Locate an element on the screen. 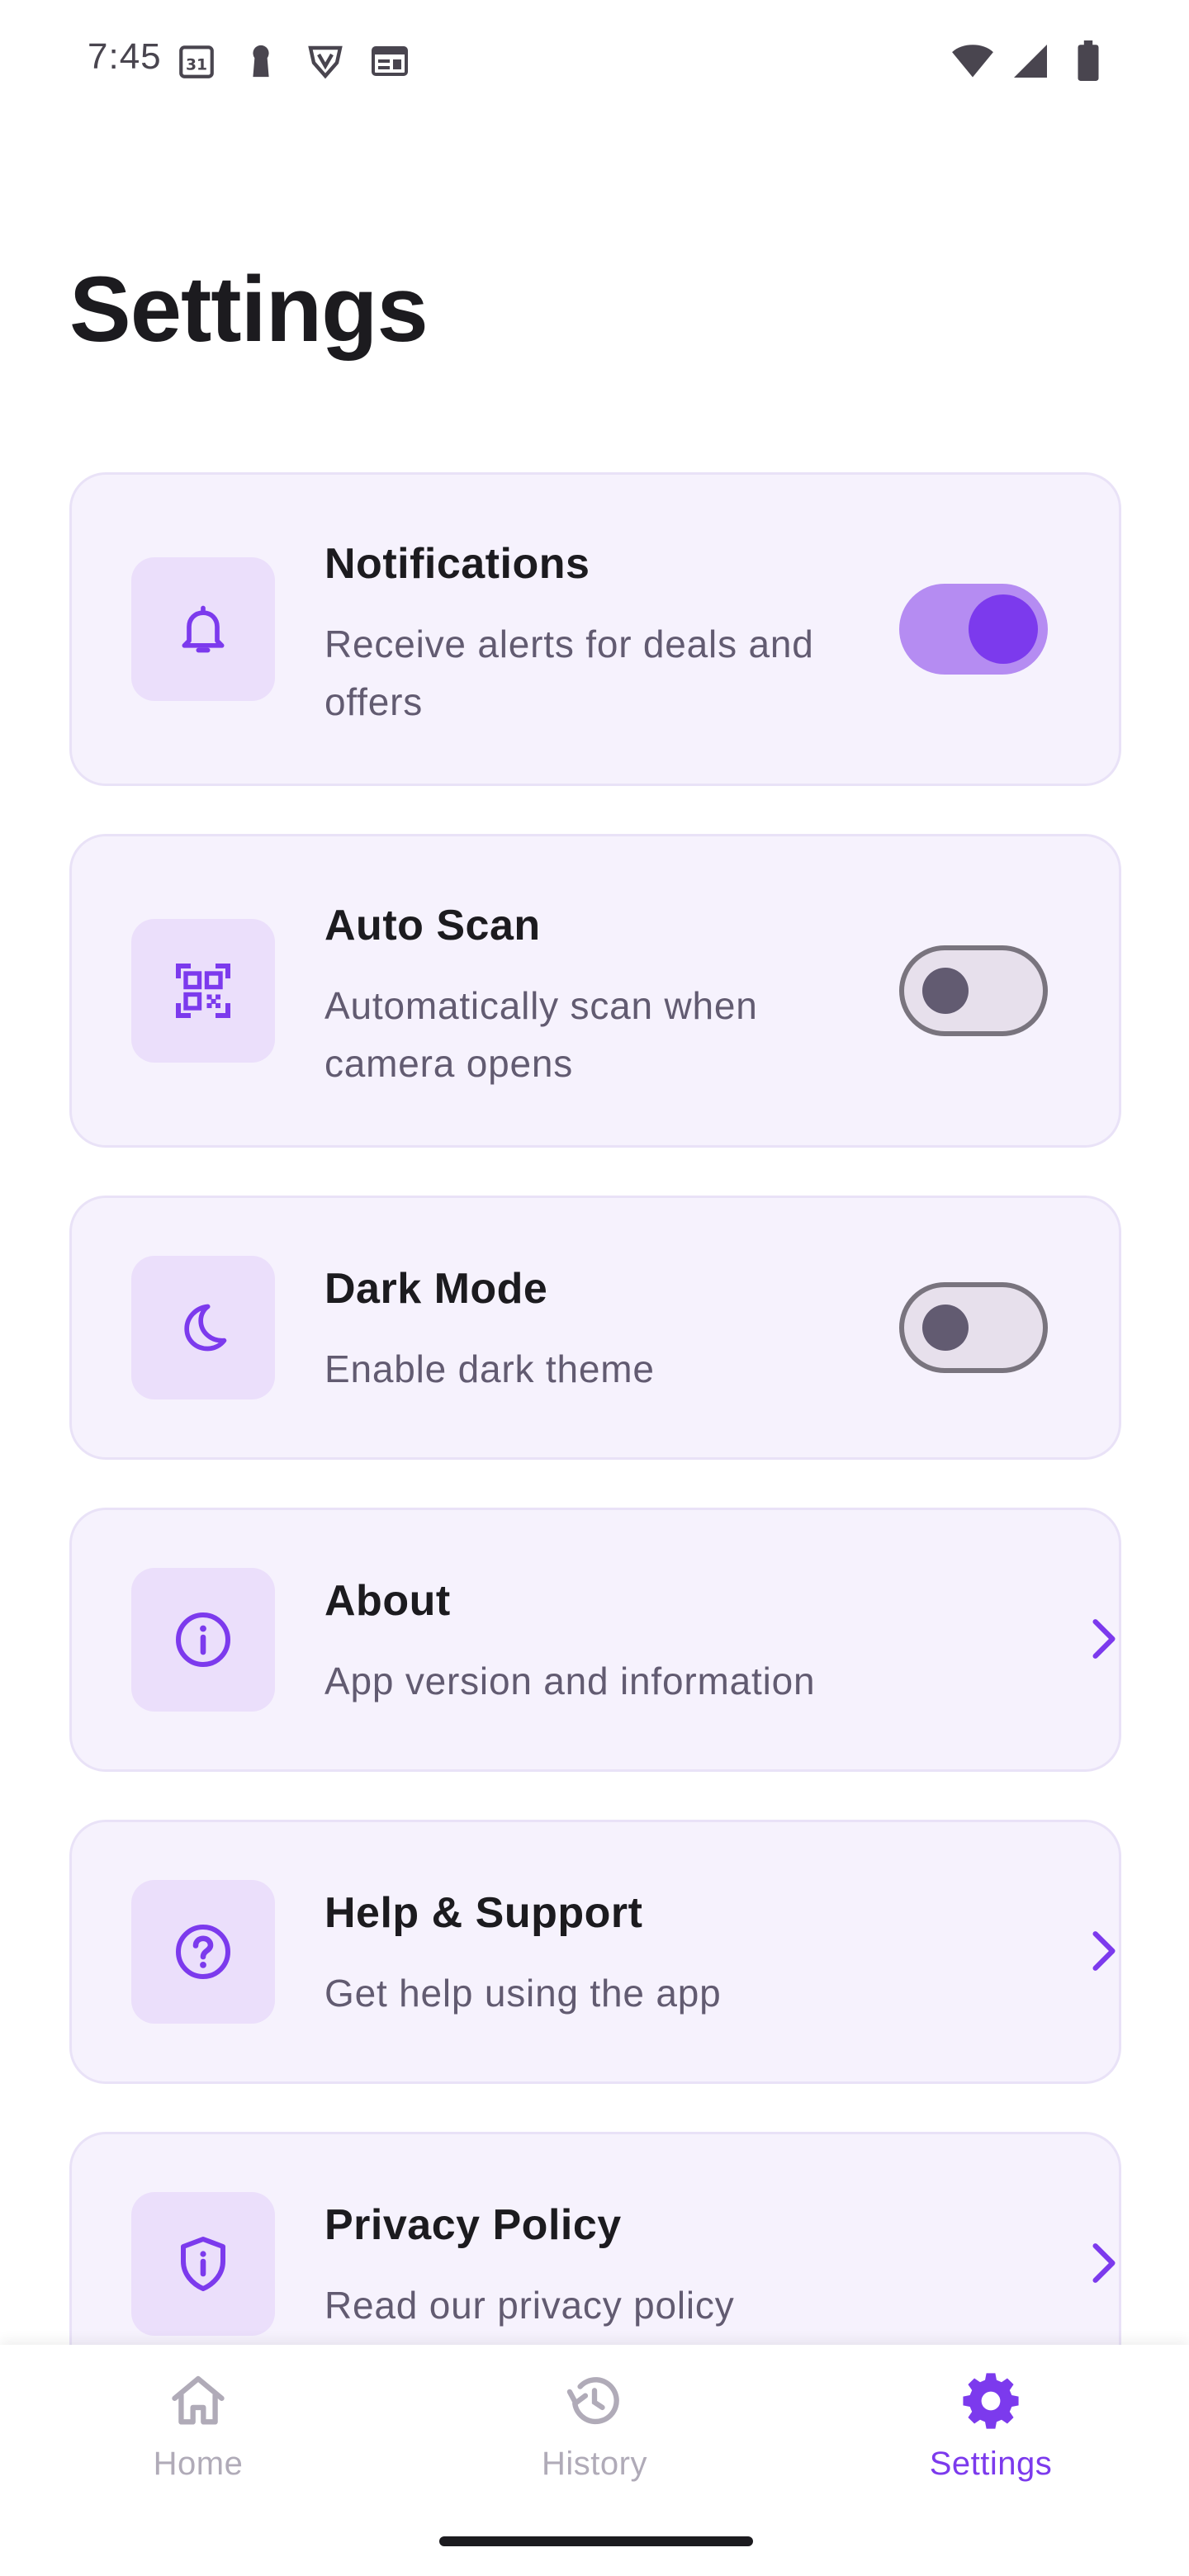 The height and width of the screenshot is (2576, 1189). bell-icon is located at coordinates (203, 629).